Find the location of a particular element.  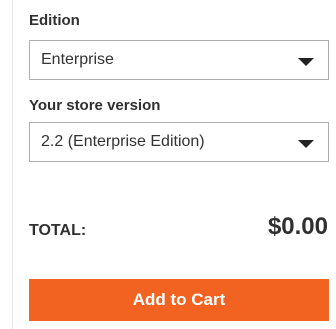

total-price: $0.00 is located at coordinates (297, 226).